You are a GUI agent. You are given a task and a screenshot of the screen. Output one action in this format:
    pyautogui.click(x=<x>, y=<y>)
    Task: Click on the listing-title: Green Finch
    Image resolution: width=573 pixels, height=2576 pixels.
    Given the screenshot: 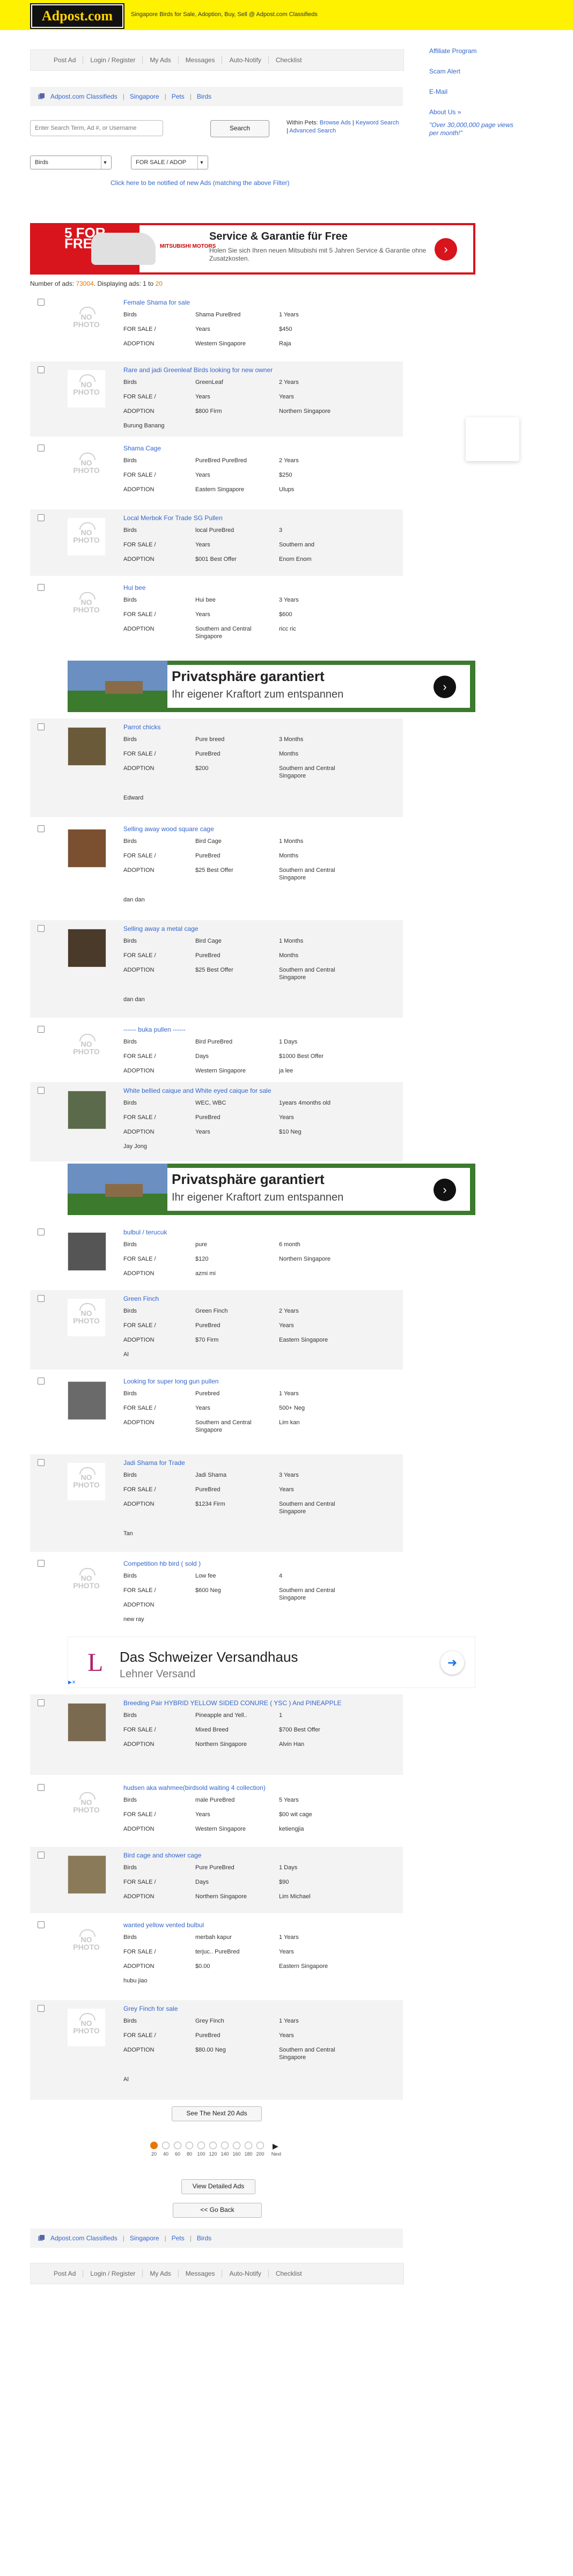 What is the action you would take?
    pyautogui.click(x=262, y=1299)
    